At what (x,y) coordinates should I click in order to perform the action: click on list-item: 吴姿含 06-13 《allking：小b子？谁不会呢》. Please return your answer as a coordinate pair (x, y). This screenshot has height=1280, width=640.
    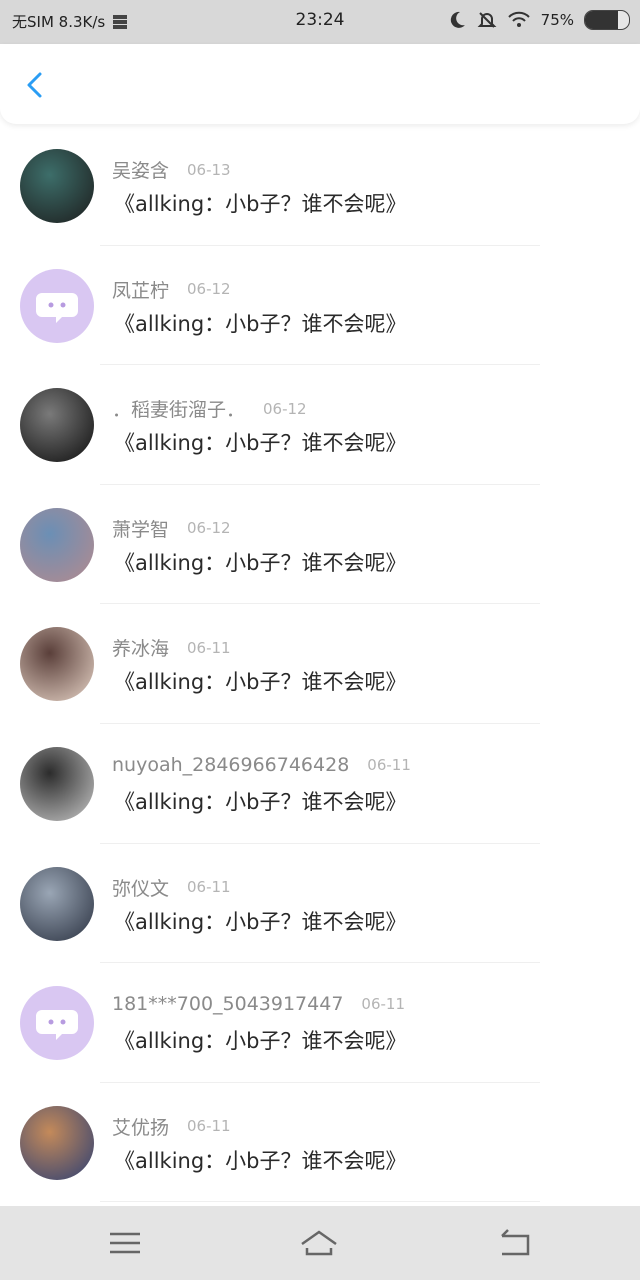
    Looking at the image, I should click on (320, 186).